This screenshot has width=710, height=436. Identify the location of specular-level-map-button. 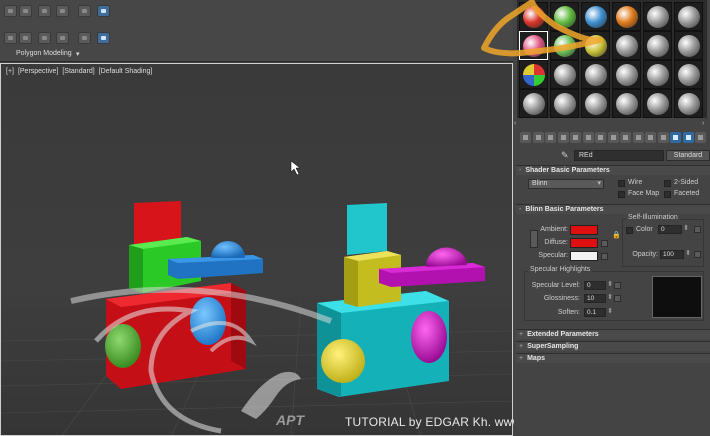
(617, 285).